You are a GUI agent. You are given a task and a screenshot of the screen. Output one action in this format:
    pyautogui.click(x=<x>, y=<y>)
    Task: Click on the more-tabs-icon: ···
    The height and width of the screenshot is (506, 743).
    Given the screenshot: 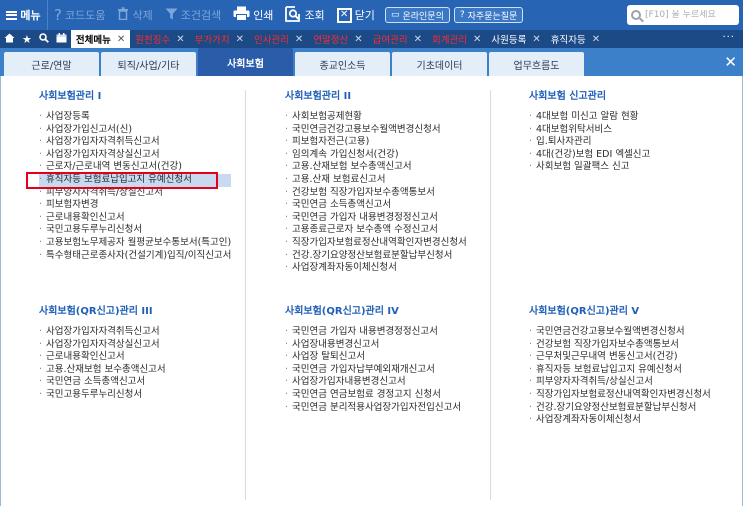 What is the action you would take?
    pyautogui.click(x=728, y=37)
    